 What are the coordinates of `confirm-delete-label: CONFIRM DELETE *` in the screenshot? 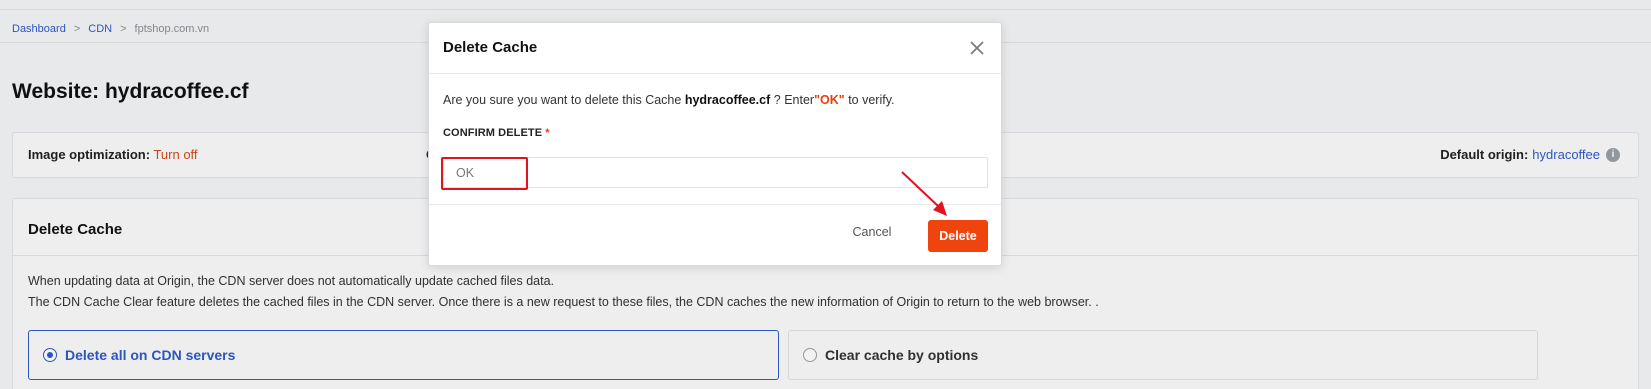 It's located at (496, 133).